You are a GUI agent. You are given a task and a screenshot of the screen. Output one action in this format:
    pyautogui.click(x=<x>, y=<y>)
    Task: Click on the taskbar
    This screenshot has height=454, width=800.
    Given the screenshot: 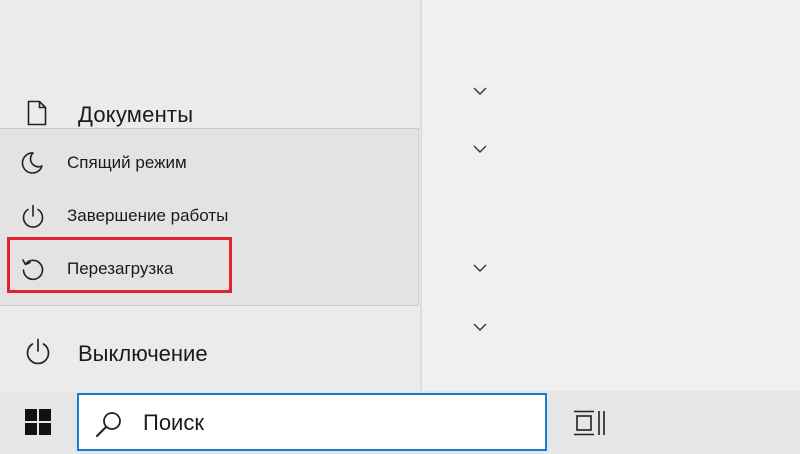 What is the action you would take?
    pyautogui.click(x=400, y=422)
    